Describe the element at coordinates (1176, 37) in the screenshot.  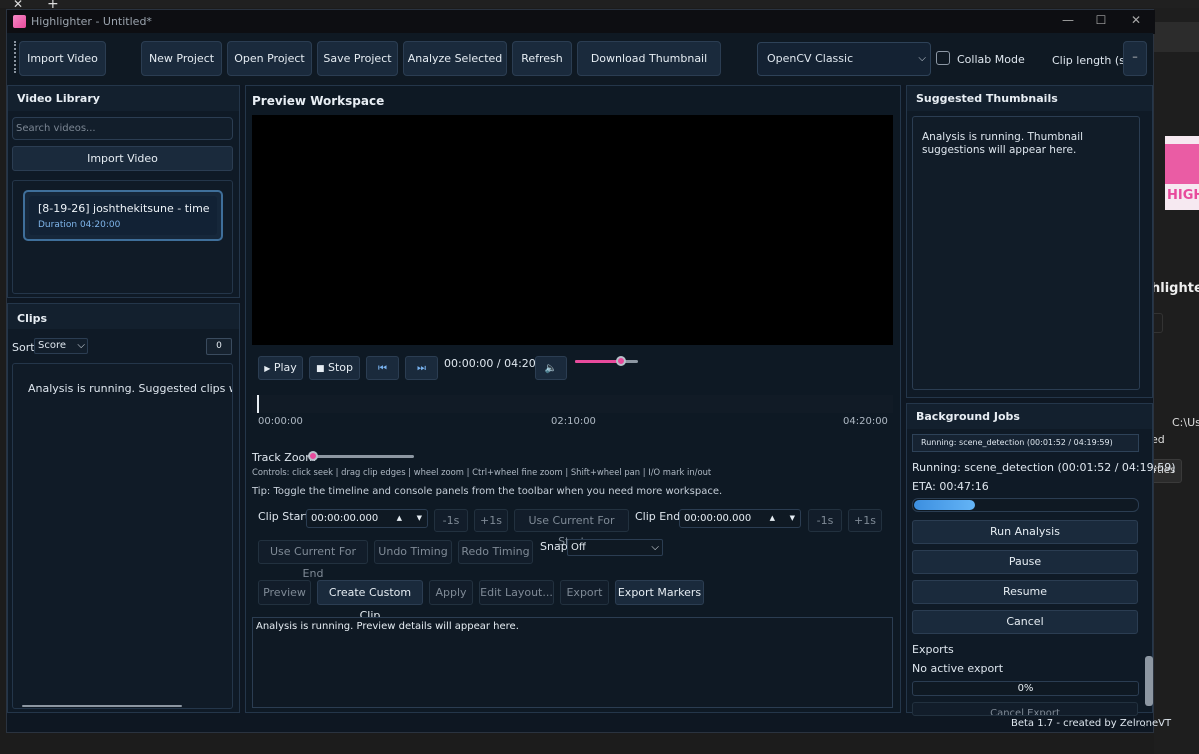
I see `background-bar` at that location.